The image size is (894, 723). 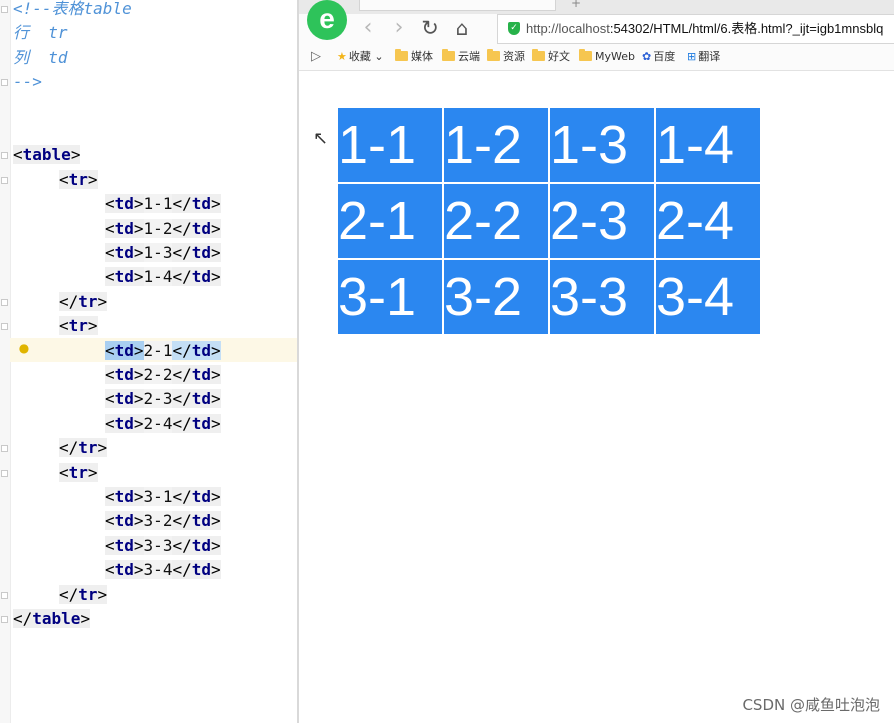 I want to click on sidebar-toggle-icon: ▷, so click(x=316, y=57).